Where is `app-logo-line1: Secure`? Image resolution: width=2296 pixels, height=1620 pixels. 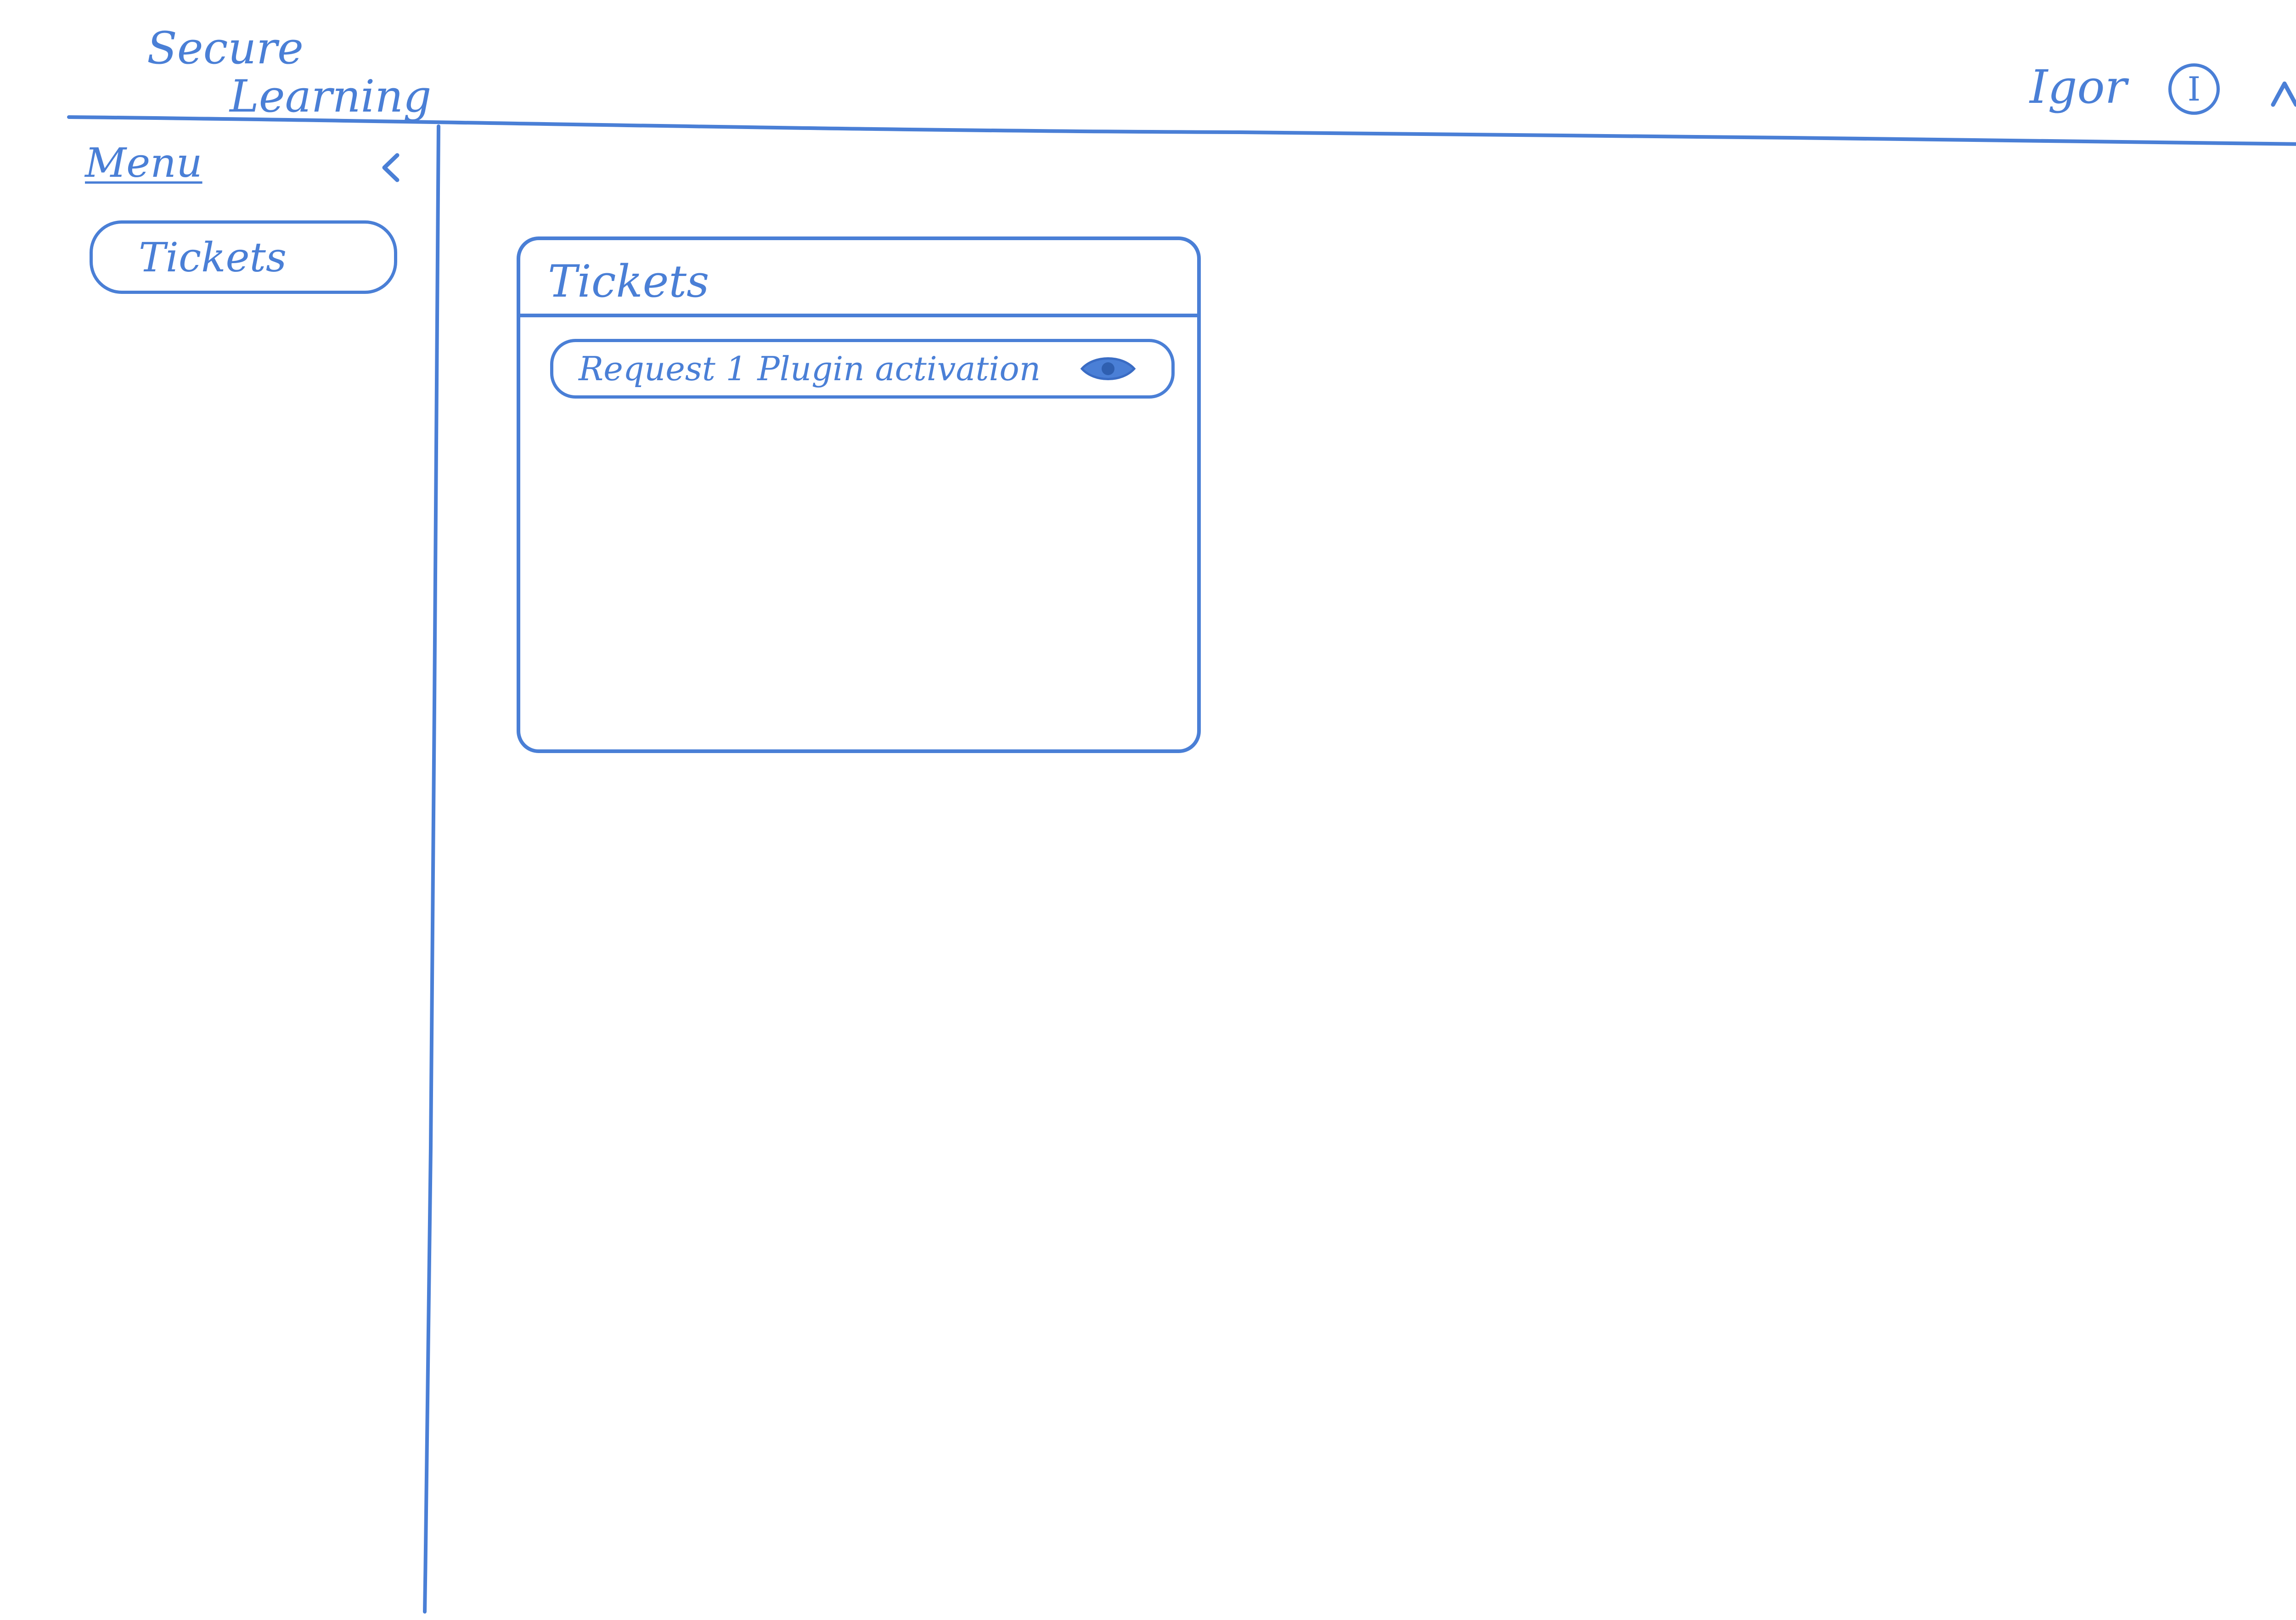 app-logo-line1: Secure is located at coordinates (226, 48).